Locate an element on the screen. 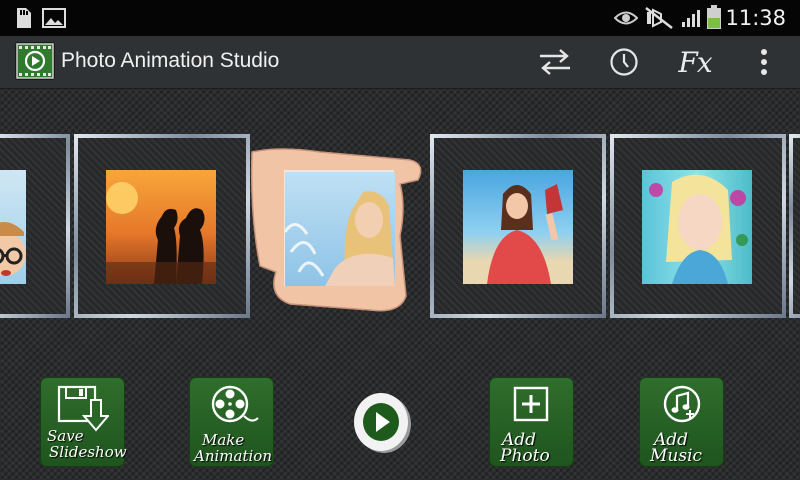 Image resolution: width=800 pixels, height=480 pixels. add-music-label-line2: Music is located at coordinates (676, 456).